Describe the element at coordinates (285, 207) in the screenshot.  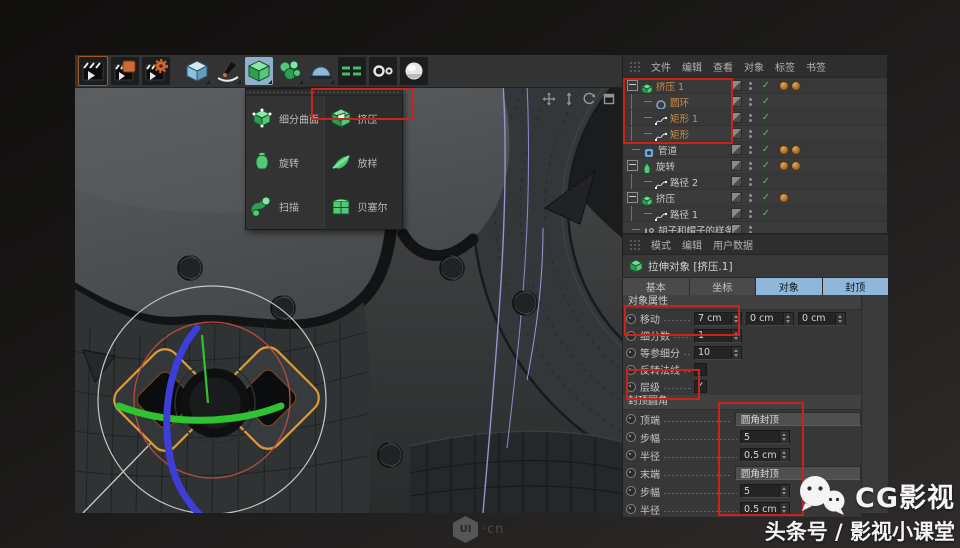
I see `menu-item-sweep: 扫描` at that location.